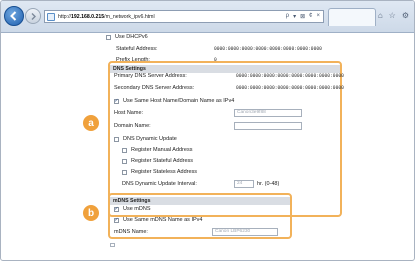 The height and width of the screenshot is (261, 415). I want to click on secondary-dns-value: 0000:0000:0000:0000:0000:0000:0000:0000, so click(290, 88).